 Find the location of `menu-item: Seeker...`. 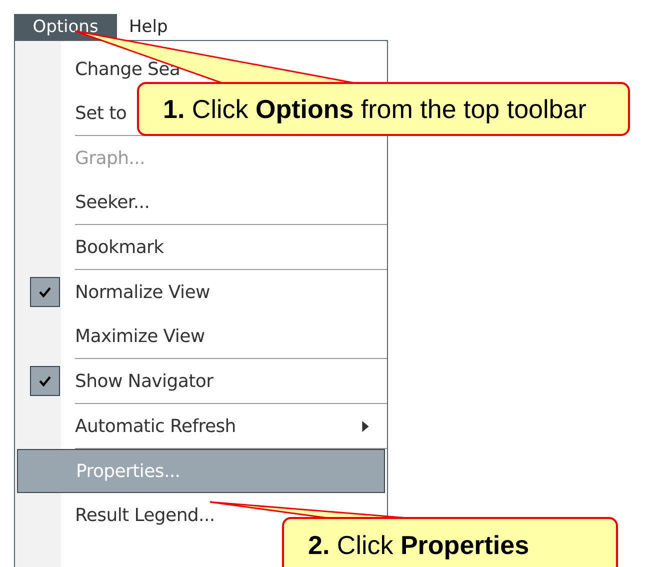

menu-item: Seeker... is located at coordinates (201, 202).